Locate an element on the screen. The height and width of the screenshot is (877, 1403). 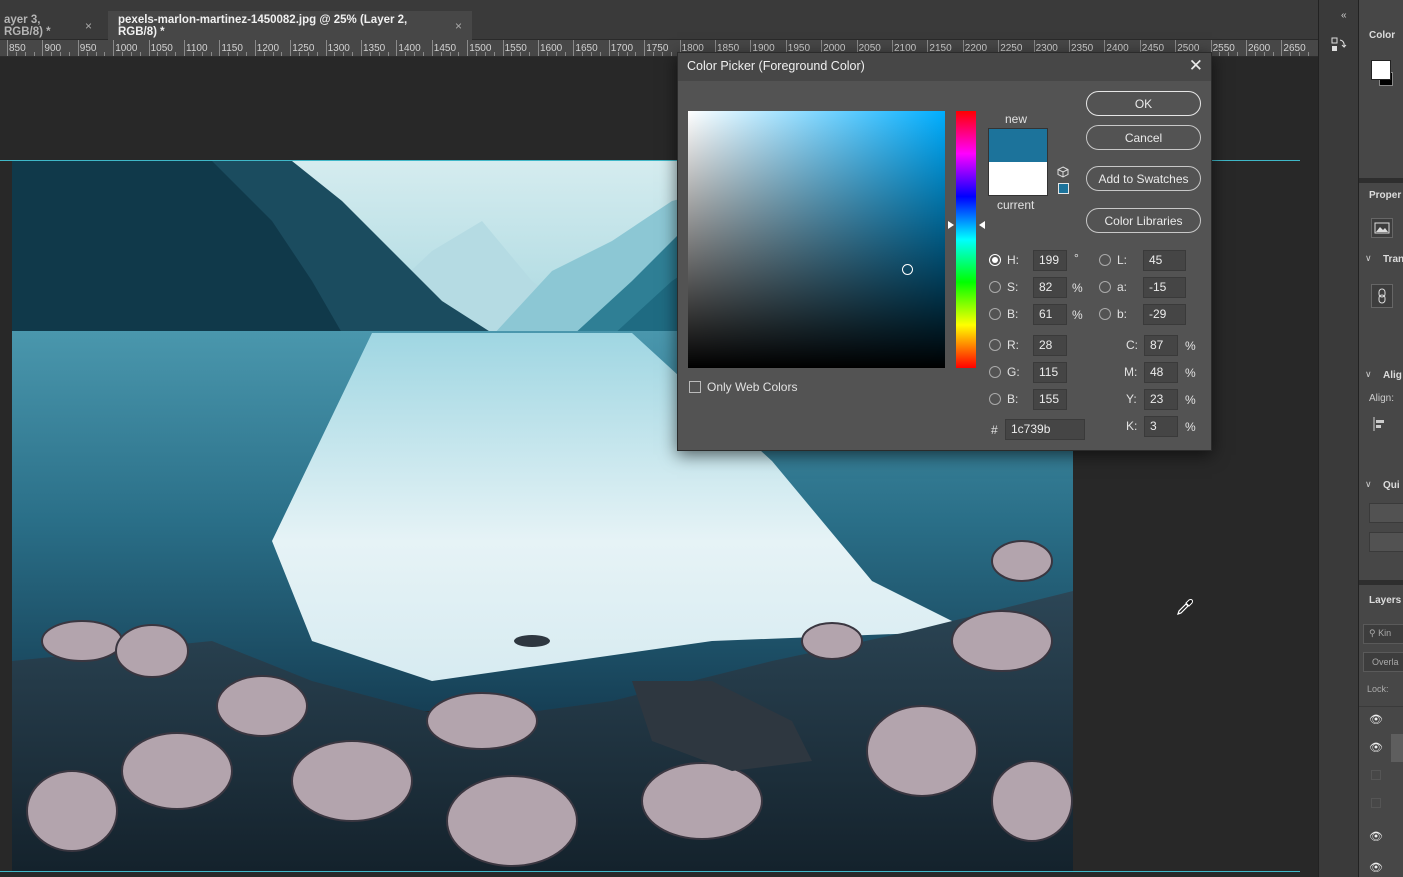
layer-filter-search: ⚲ Kin is located at coordinates (1383, 634).